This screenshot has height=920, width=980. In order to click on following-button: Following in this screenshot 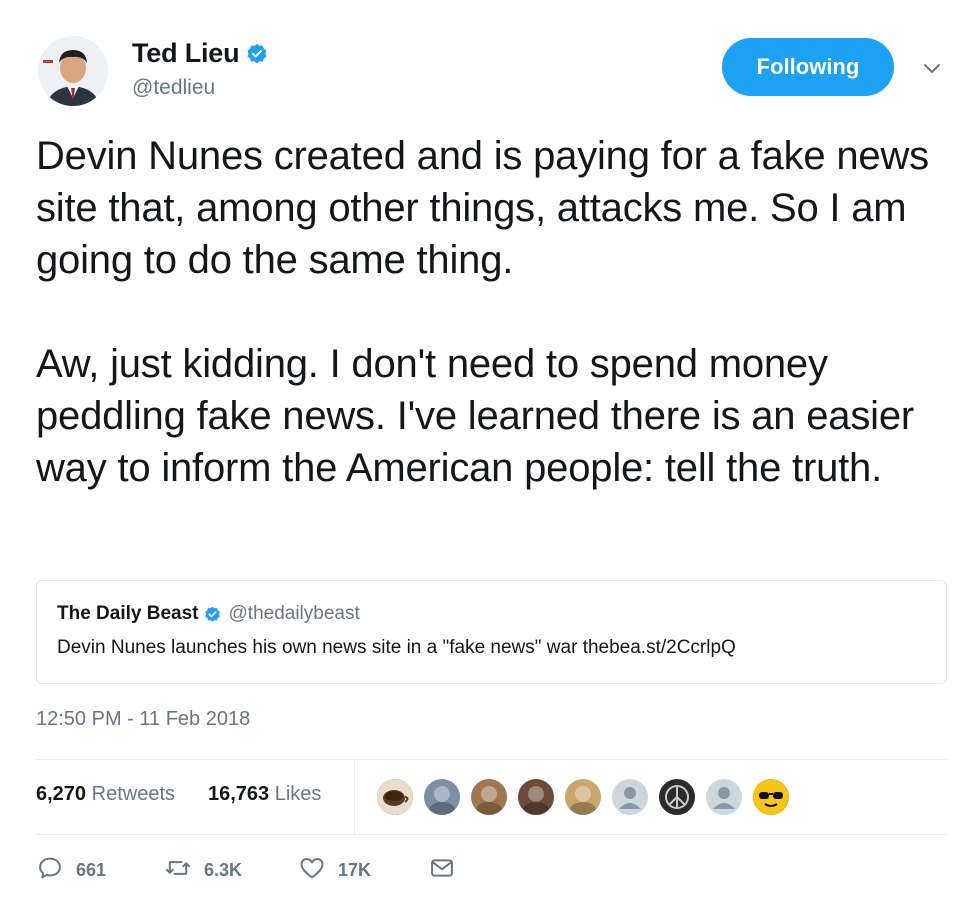, I will do `click(808, 67)`.